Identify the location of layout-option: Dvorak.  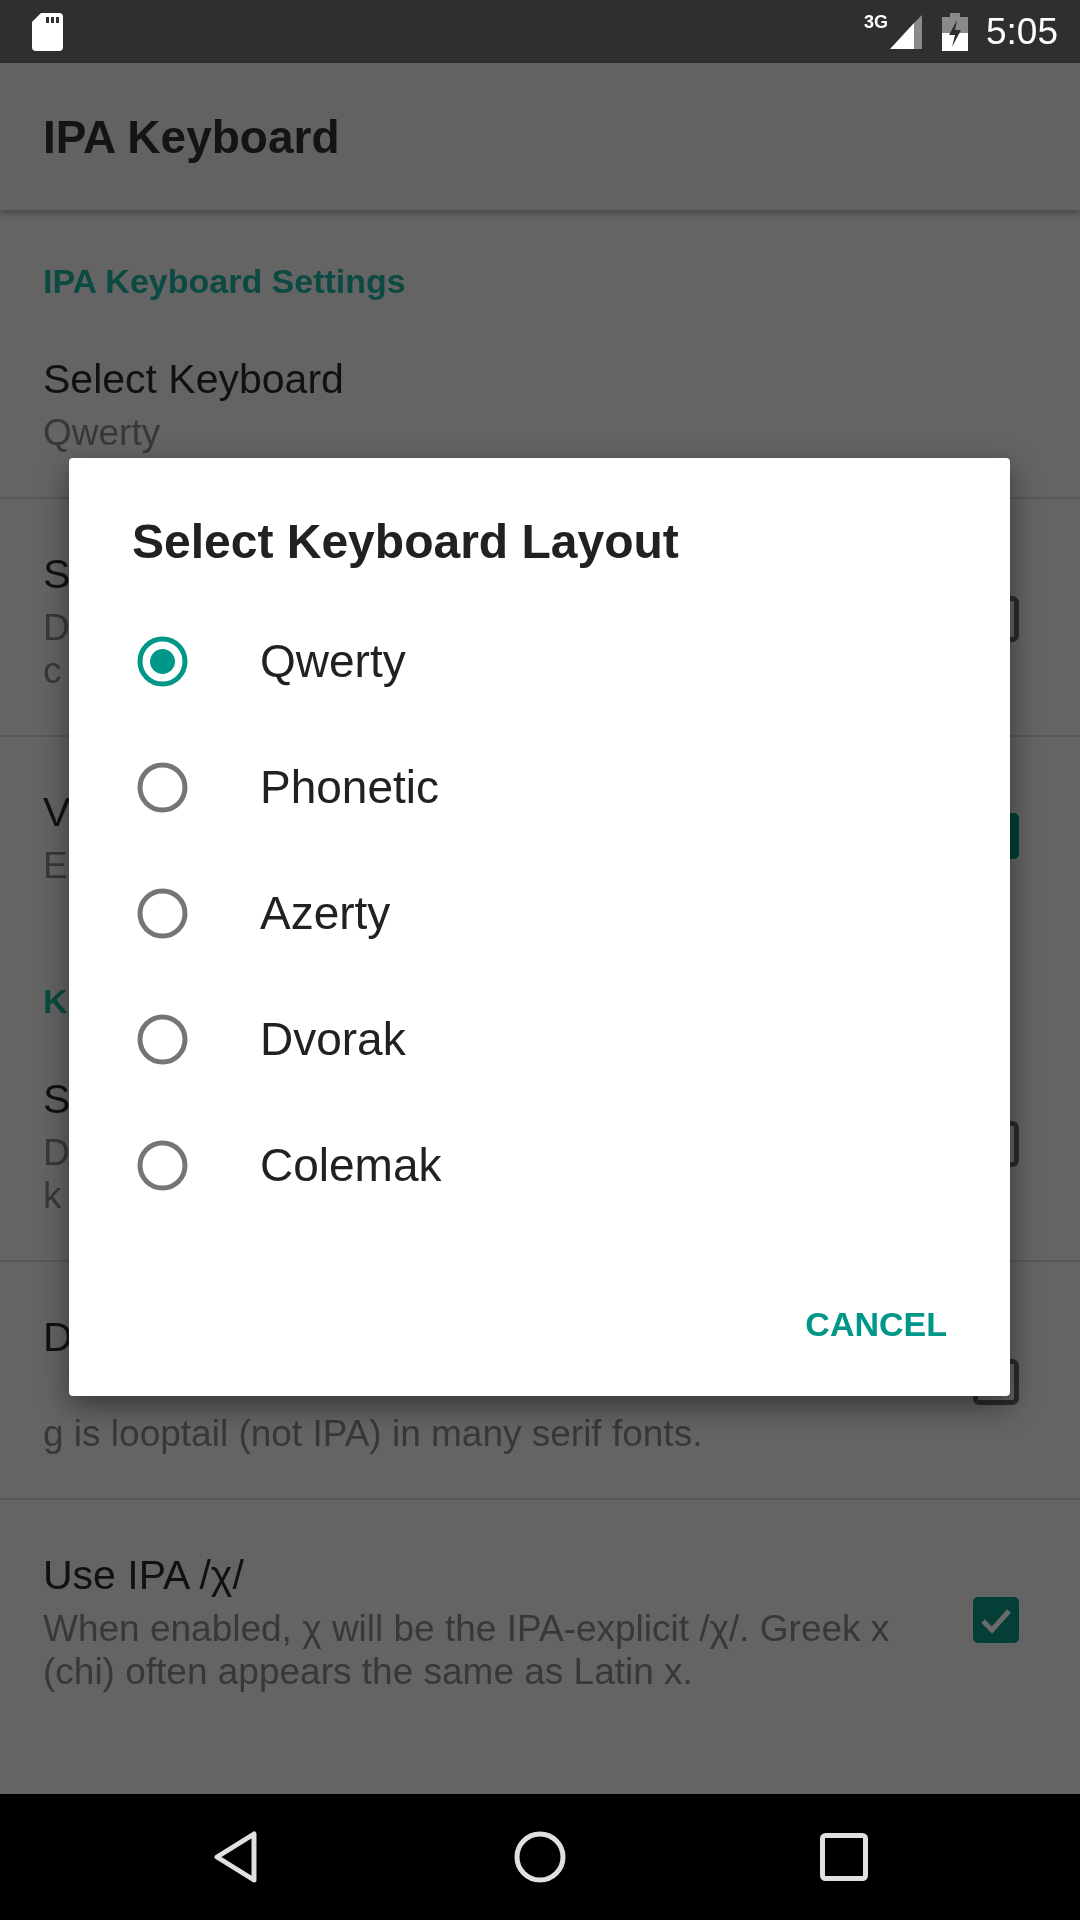
(539, 1039).